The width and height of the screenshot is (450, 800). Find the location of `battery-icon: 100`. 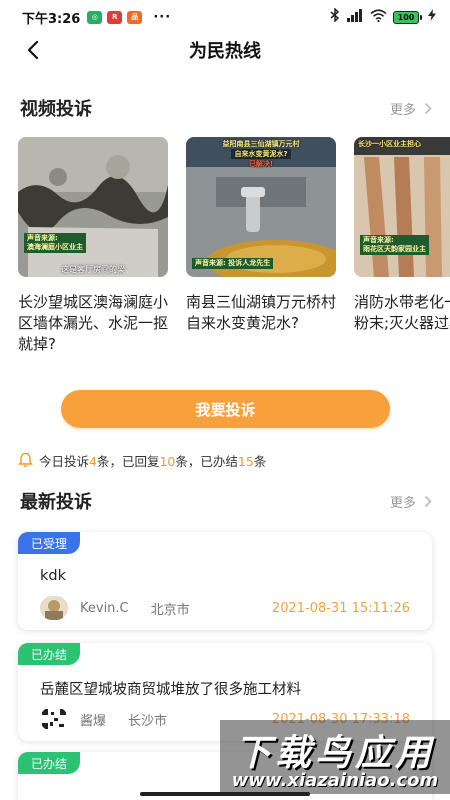

battery-icon: 100 is located at coordinates (407, 17).